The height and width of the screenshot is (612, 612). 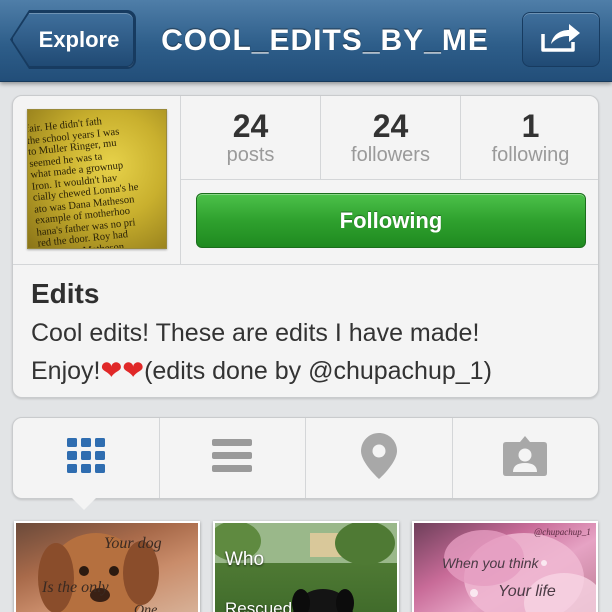 I want to click on followers-stat: 24 followers, so click(x=391, y=137).